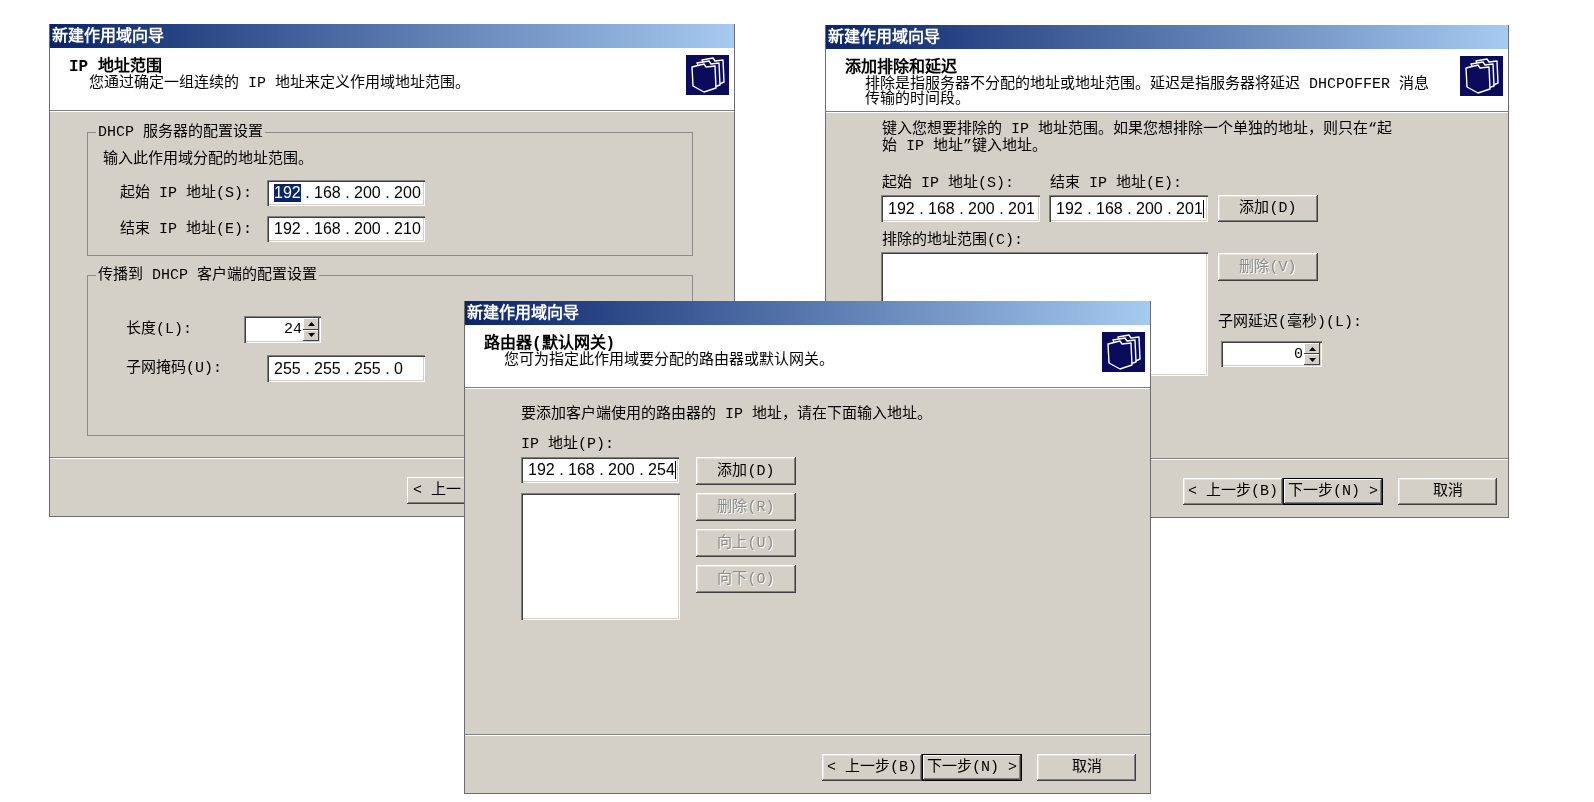 This screenshot has width=1594, height=802. I want to click on field-label: IP 地址(P):, so click(567, 444).